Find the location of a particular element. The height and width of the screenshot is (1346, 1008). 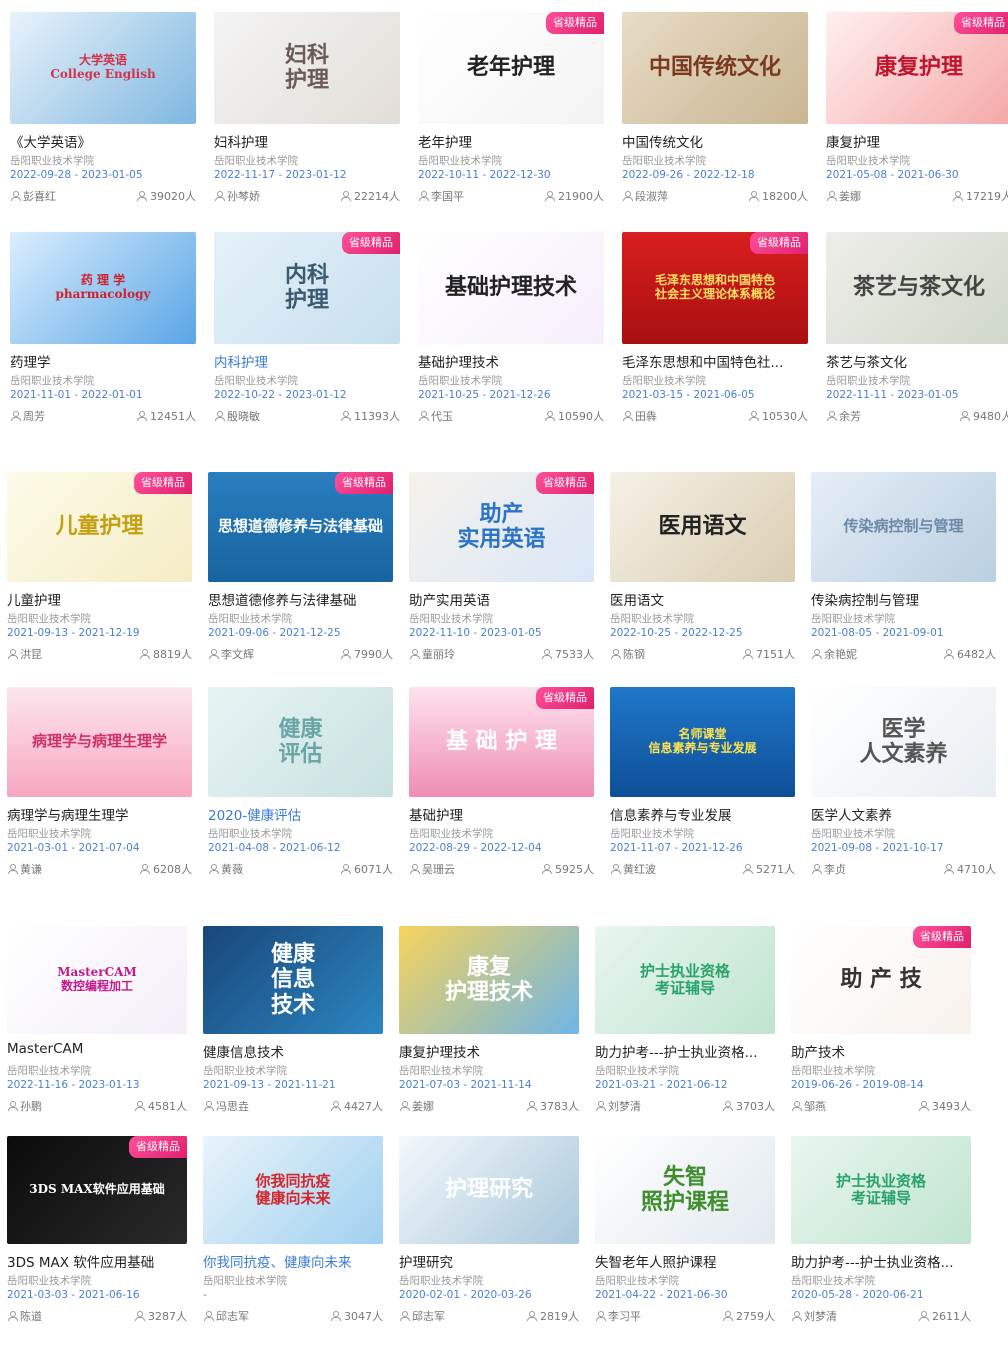

course-title: 《大学英语》 is located at coordinates (103, 140).